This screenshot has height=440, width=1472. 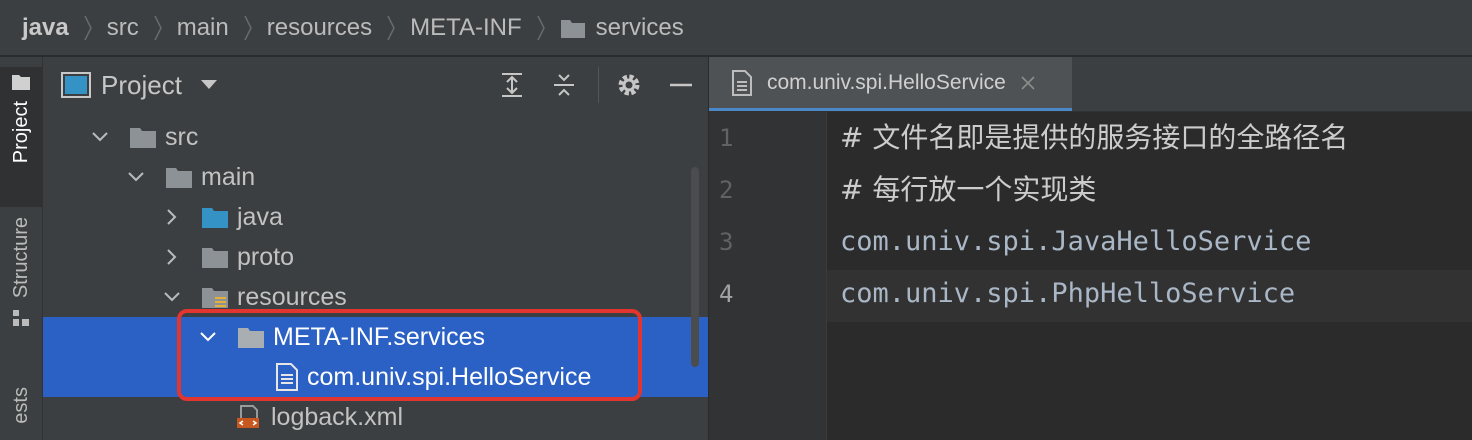 What do you see at coordinates (141, 85) in the screenshot?
I see `project-view-selector: Project` at bounding box center [141, 85].